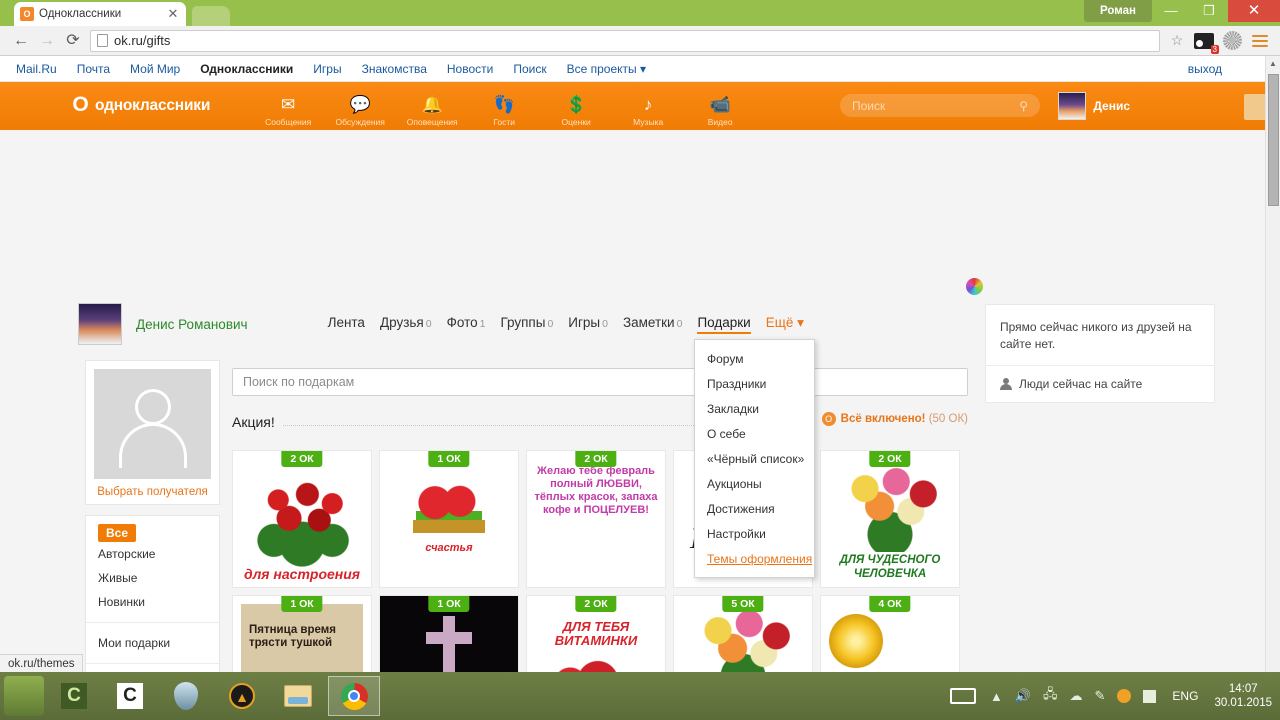 The image size is (1280, 720). I want to click on filter-all: Все, so click(117, 533).